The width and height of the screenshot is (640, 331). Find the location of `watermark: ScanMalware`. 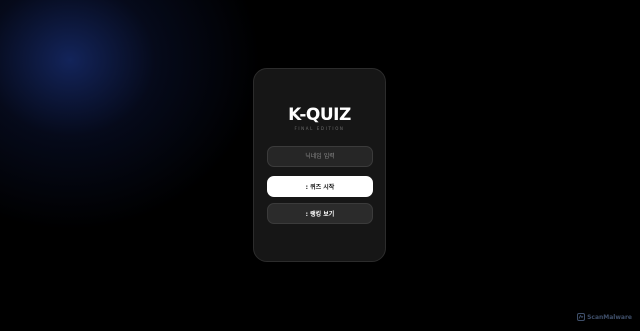

watermark: ScanMalware is located at coordinates (604, 317).